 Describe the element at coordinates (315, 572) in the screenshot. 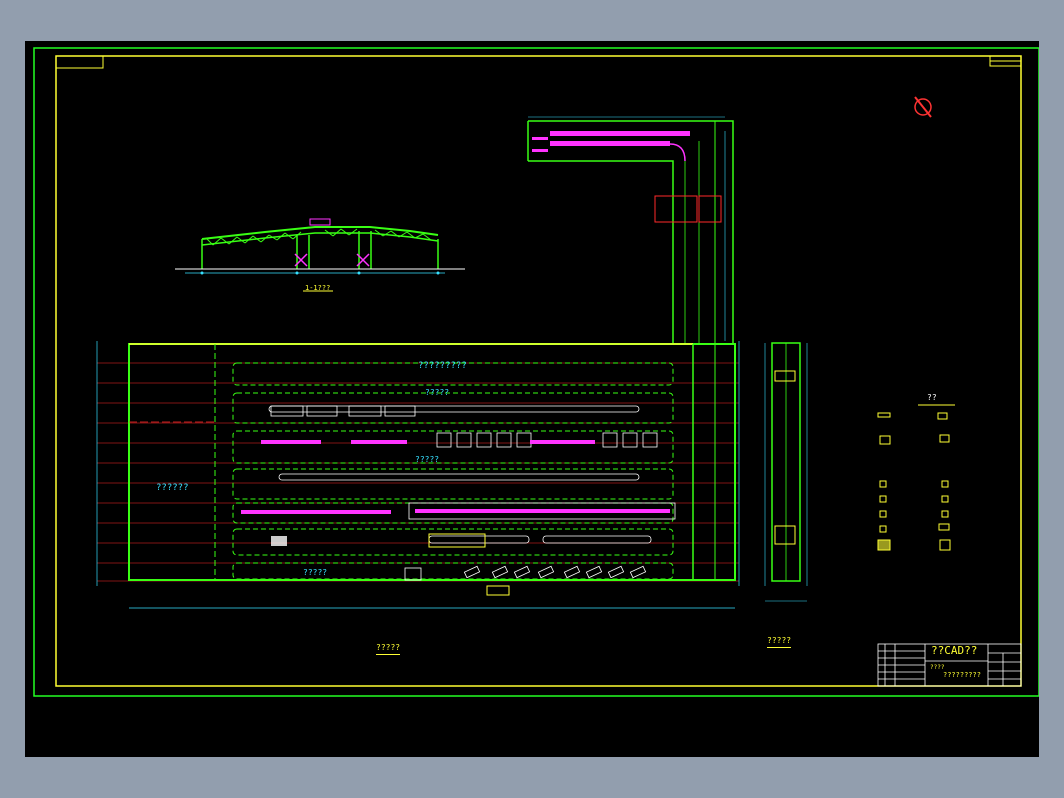

I see `zone-label-c: ?????` at that location.